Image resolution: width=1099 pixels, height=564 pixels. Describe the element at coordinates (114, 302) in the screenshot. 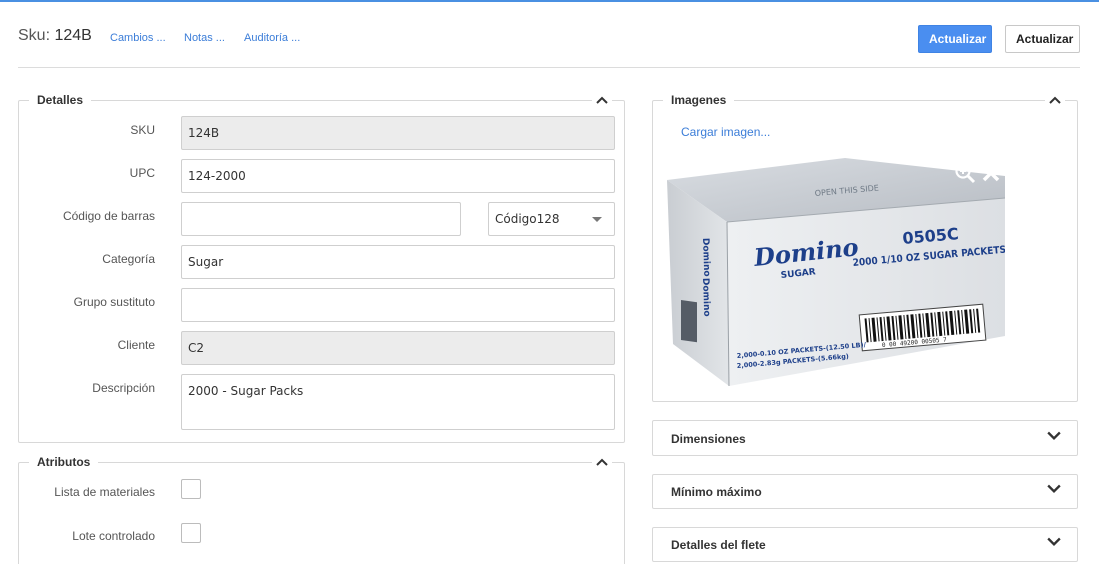

I see `substitute-group-label: Grupo sustituto` at that location.